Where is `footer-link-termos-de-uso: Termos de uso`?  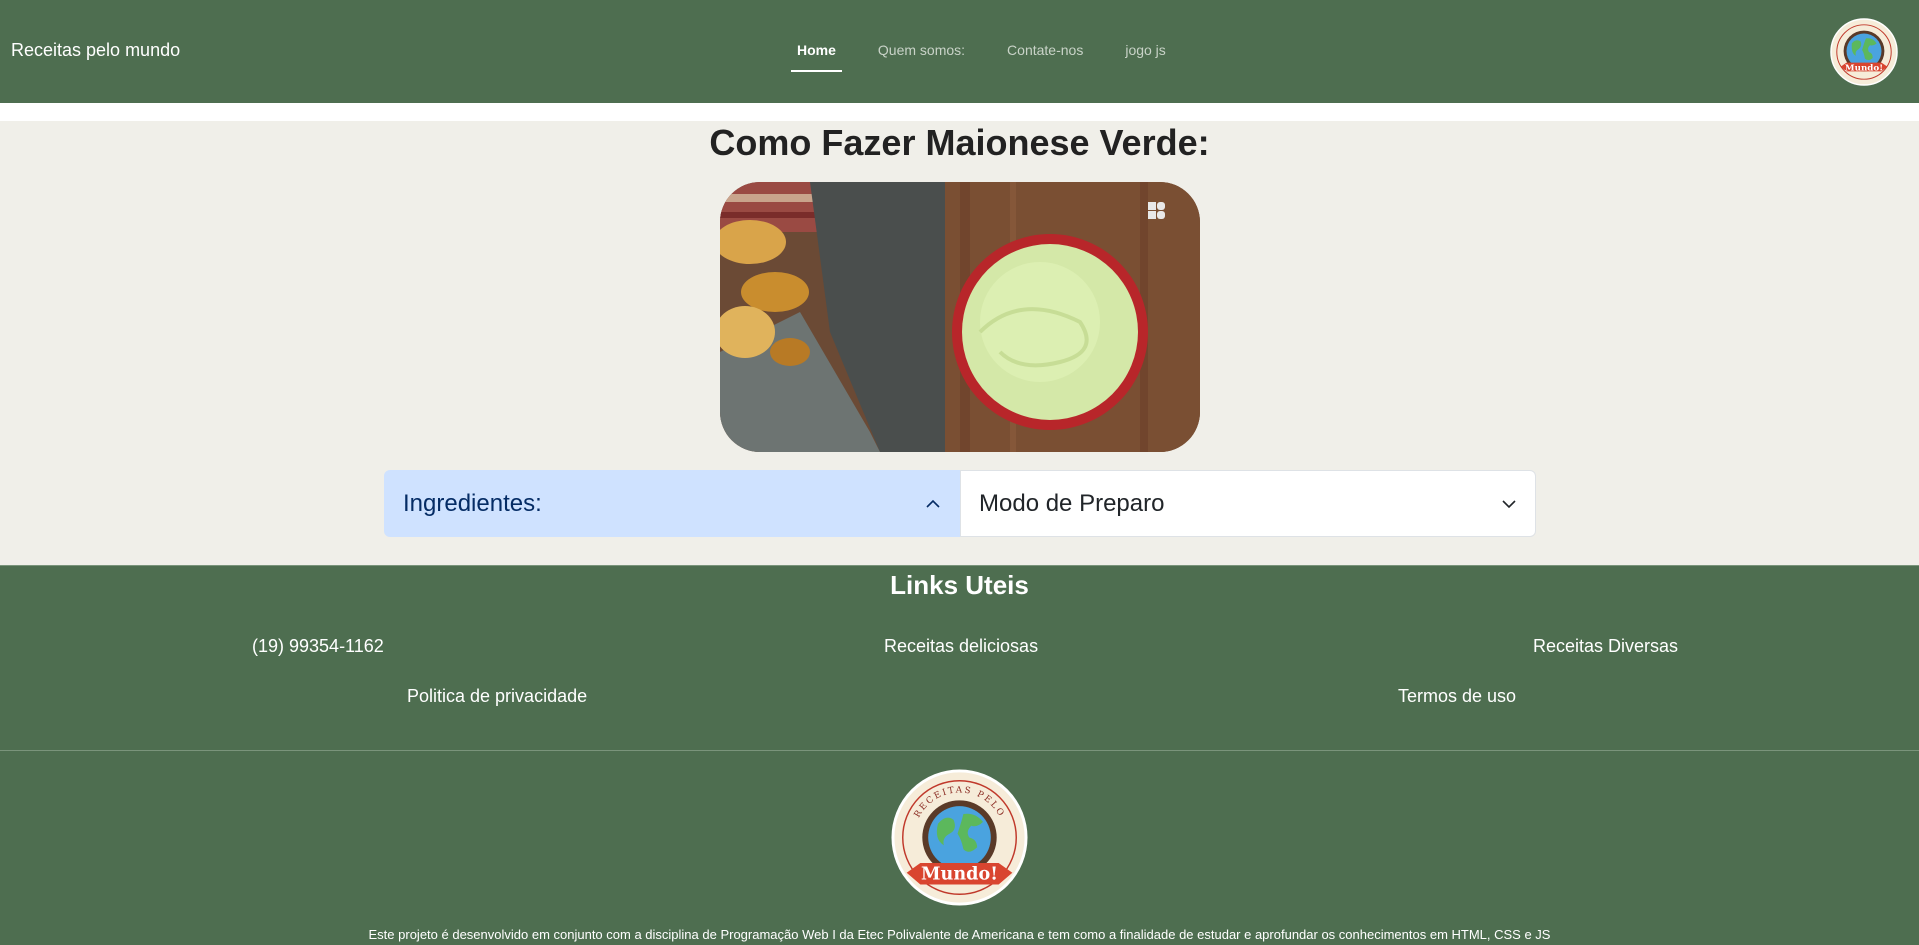
footer-link-termos-de-uso: Termos de uso is located at coordinates (1457, 696).